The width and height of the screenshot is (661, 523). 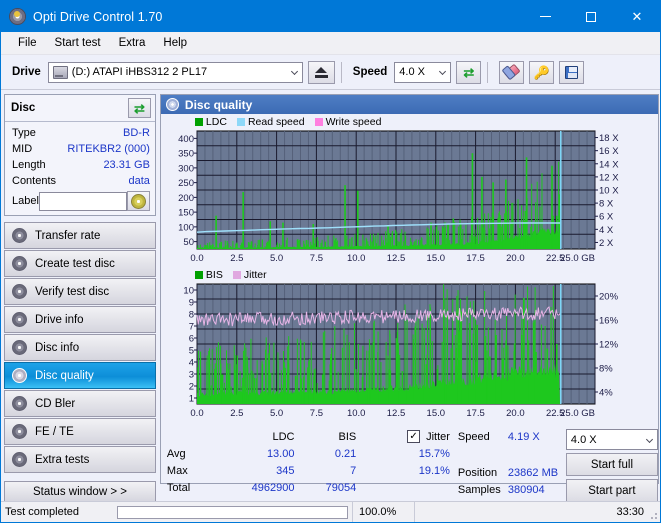 I want to click on status-window-button: Status window > >, so click(x=80, y=492).